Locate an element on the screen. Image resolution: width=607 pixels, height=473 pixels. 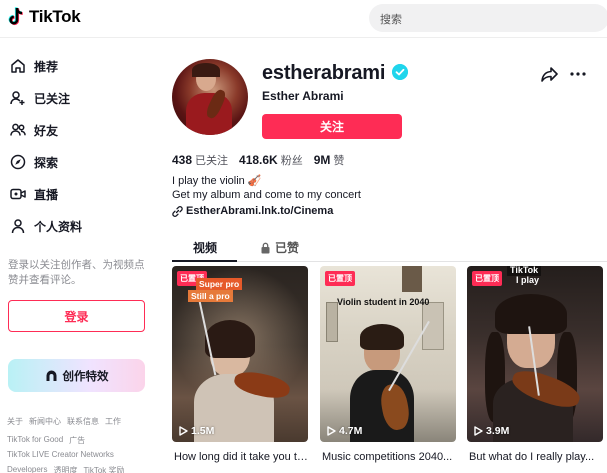
footer-link: TikTok 奖励 is located at coordinates (103, 469).